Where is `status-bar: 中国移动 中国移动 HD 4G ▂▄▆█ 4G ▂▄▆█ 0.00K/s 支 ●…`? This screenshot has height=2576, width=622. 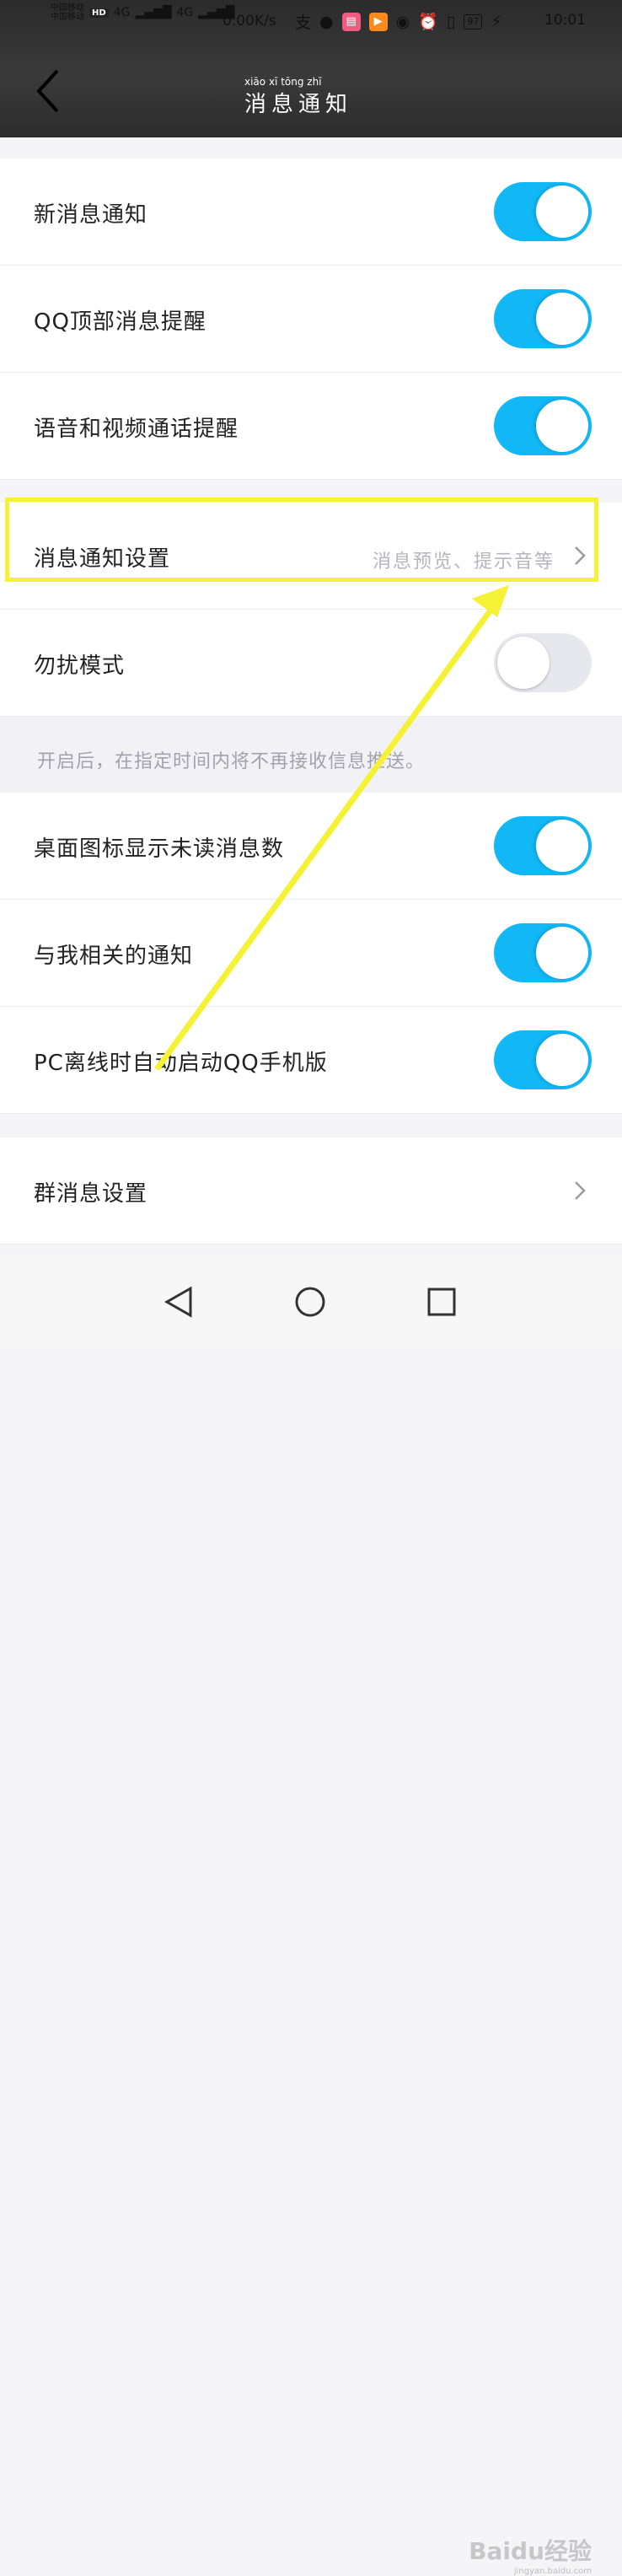
status-bar: 中国移动 中国移动 HD 4G ▂▄▆█ 4G ▂▄▆█ 0.00K/s 支 ●… is located at coordinates (311, 20).